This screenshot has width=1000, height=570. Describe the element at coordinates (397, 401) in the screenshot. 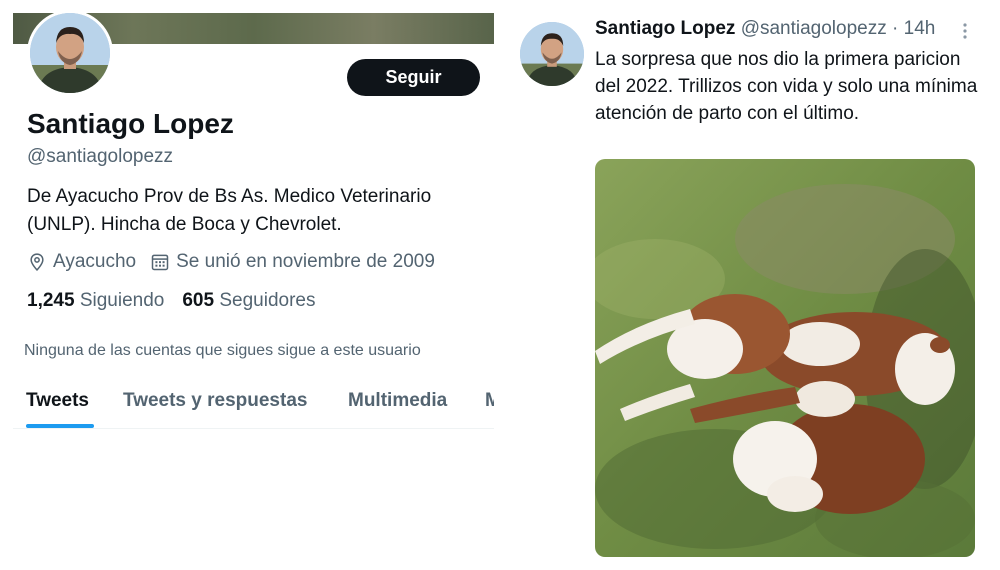

I see `tab-media: Multimedia` at that location.